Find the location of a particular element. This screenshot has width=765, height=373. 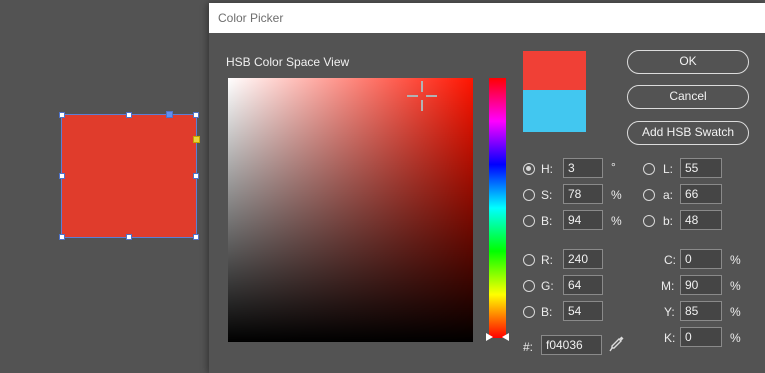

cyan-field: 0 is located at coordinates (701, 259).